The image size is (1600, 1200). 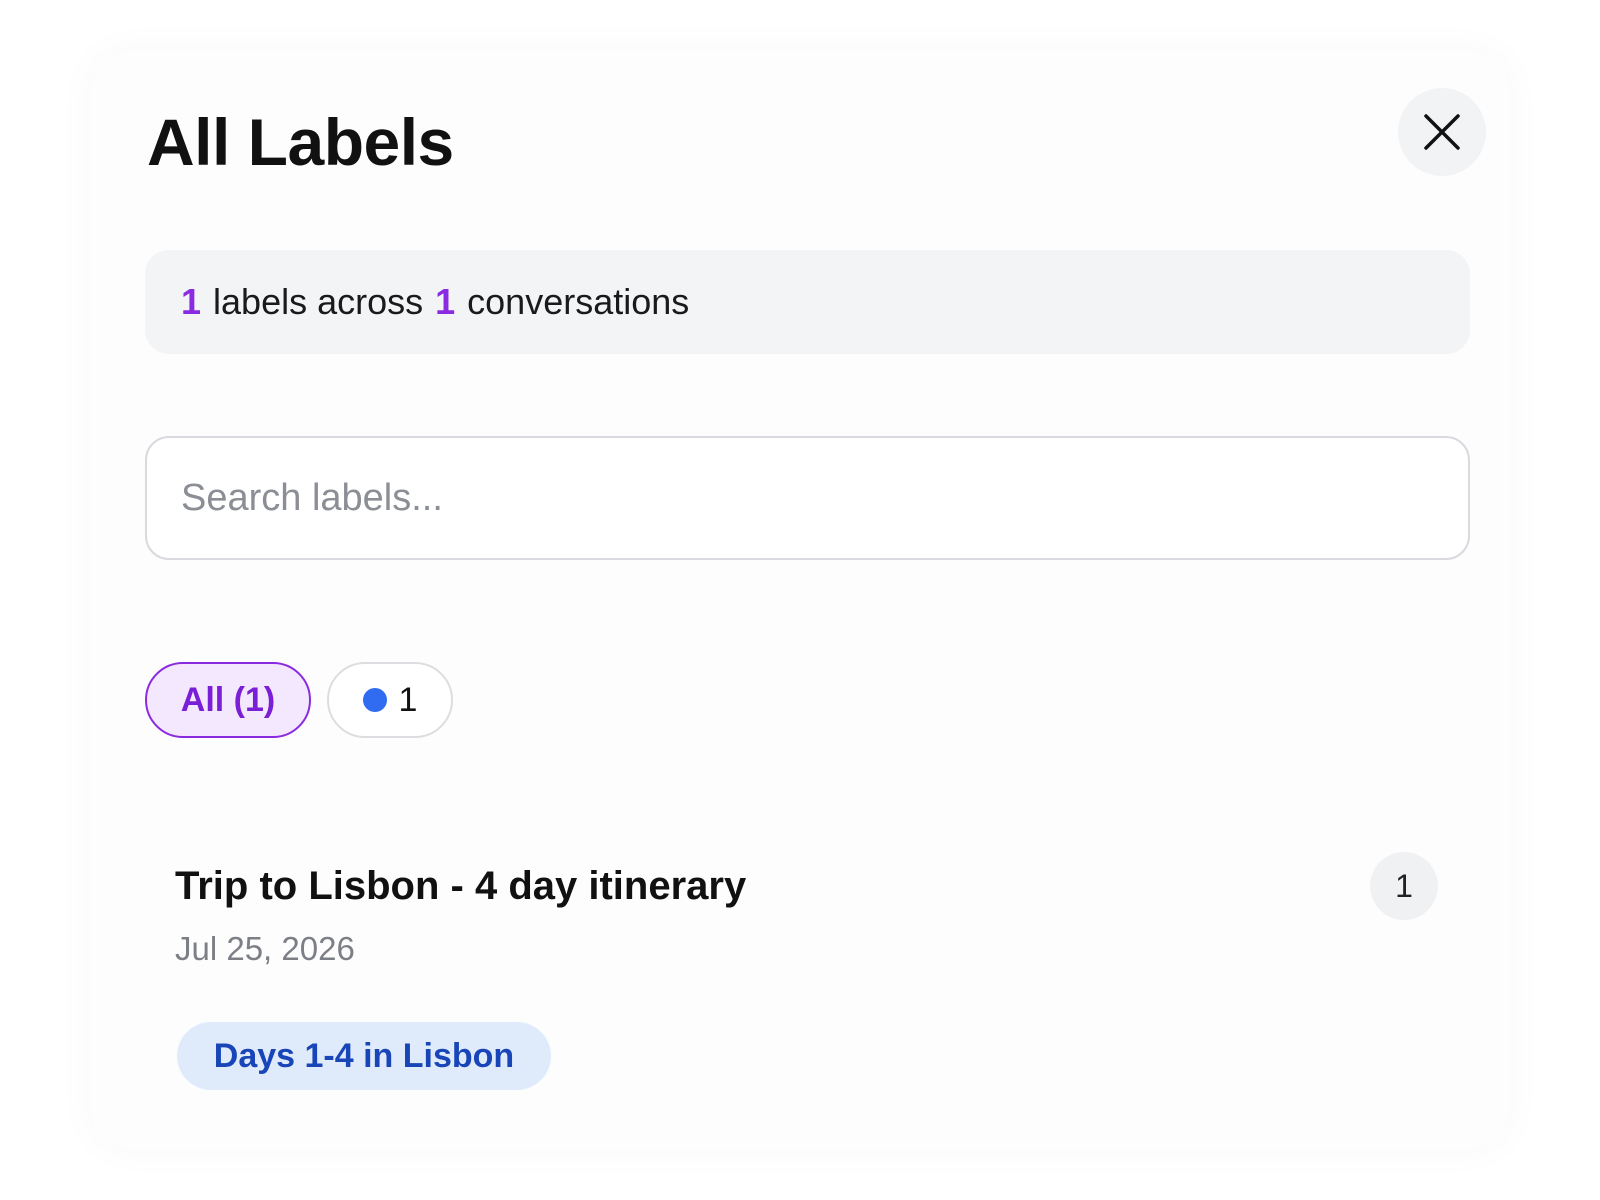 I want to click on filter-chip-label-text: 1, so click(x=408, y=699).